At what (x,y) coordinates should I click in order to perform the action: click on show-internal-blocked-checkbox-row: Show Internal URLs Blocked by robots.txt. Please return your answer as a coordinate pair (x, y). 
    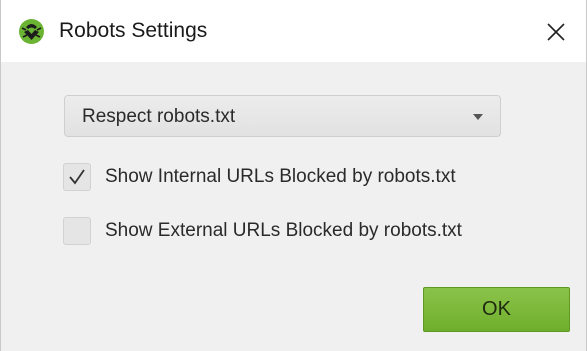
    Looking at the image, I should click on (313, 177).